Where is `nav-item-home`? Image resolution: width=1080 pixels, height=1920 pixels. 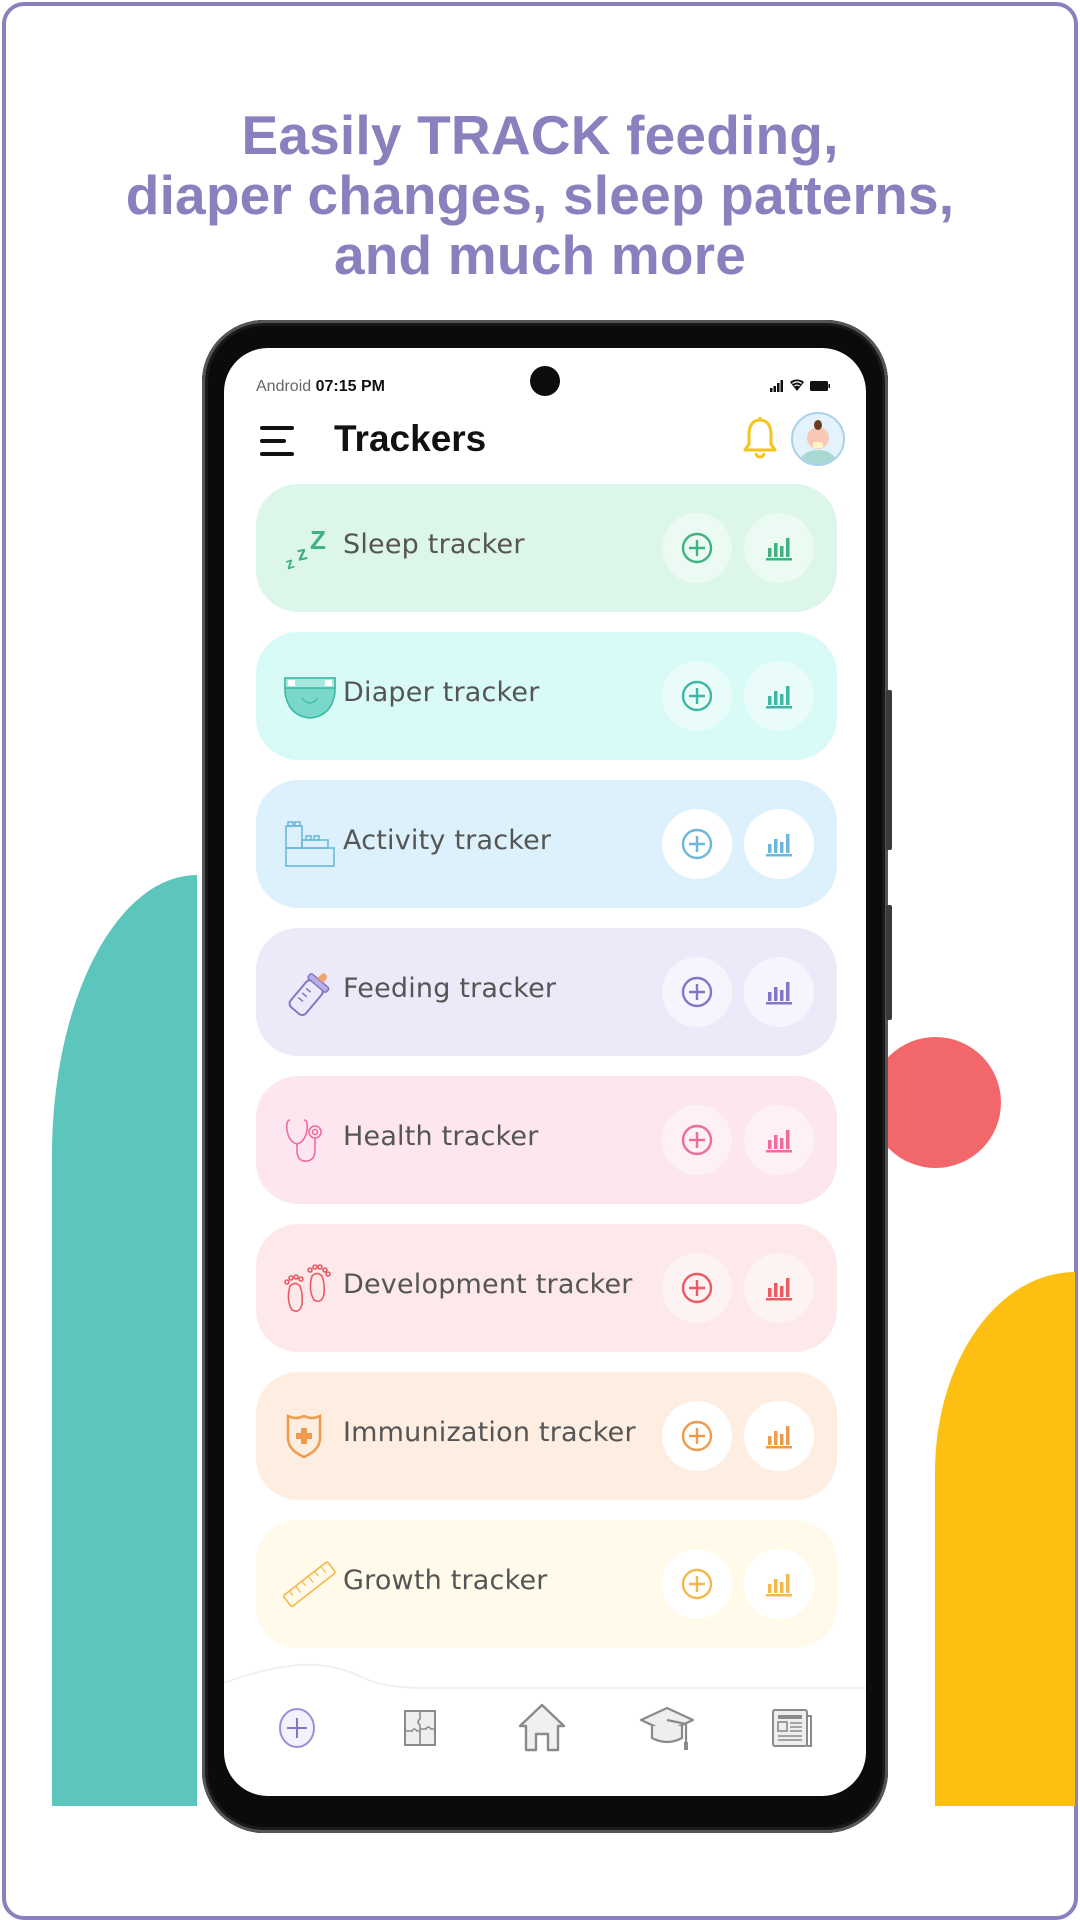
nav-item-home is located at coordinates (542, 1728).